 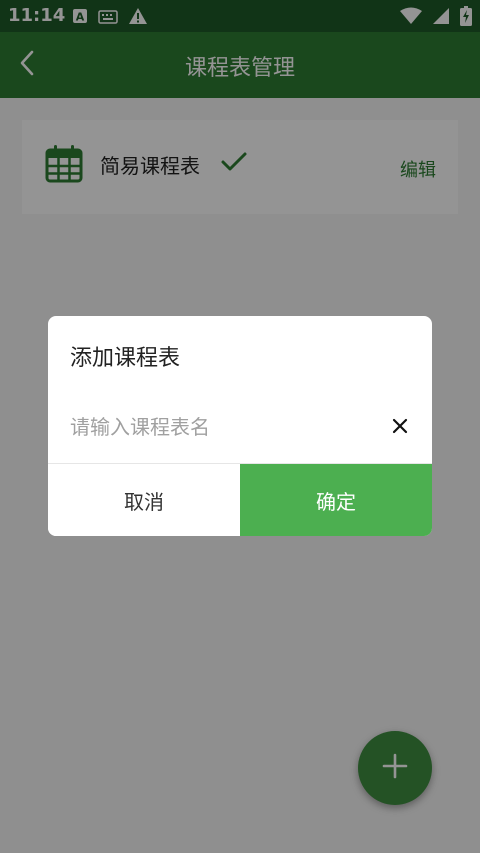 I want to click on cancel-button: 取消, so click(x=144, y=500).